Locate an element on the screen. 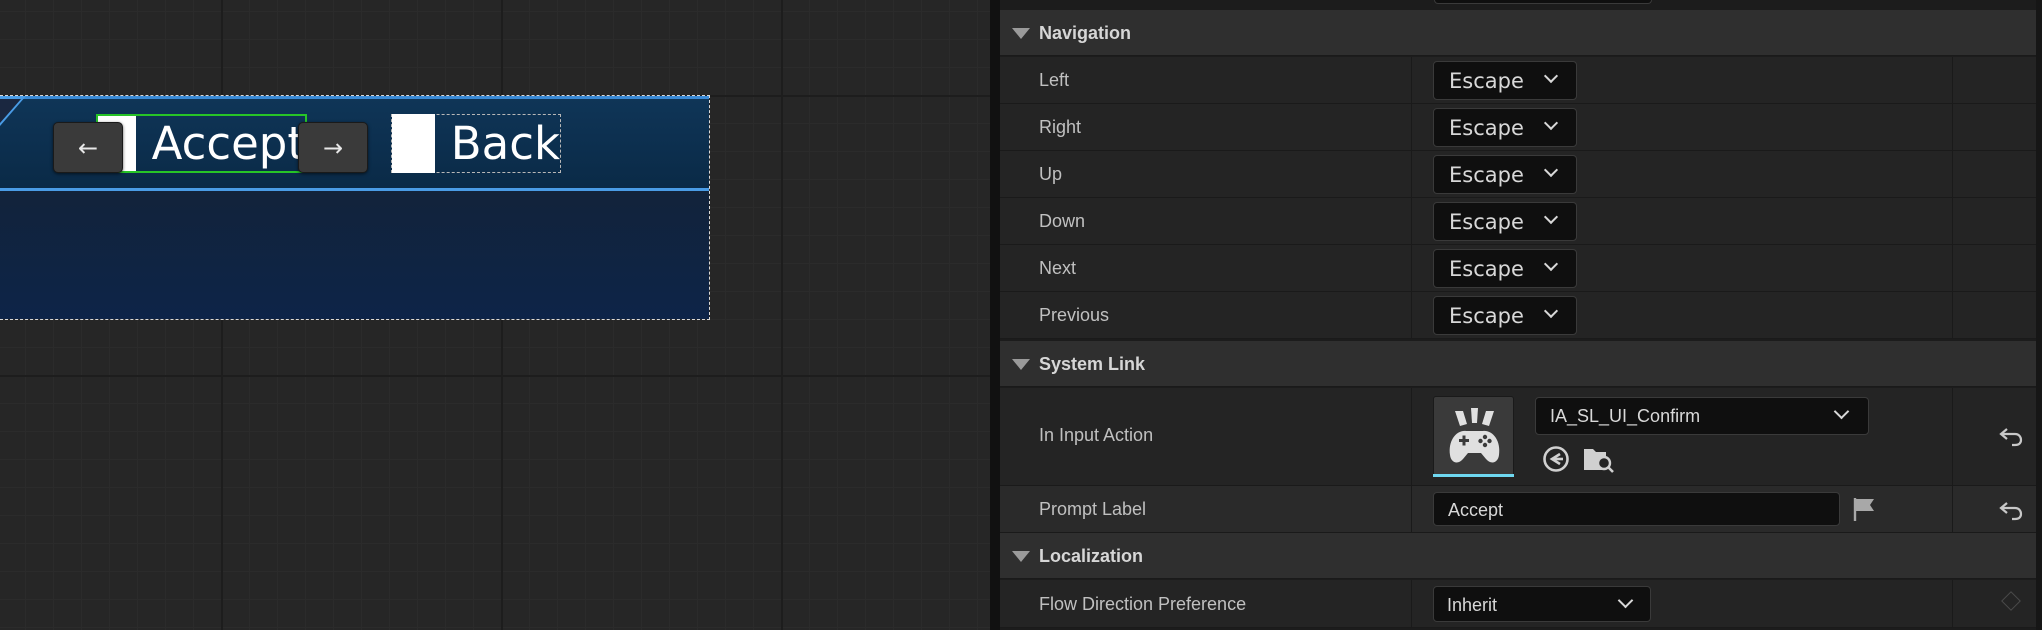  property-label: Left is located at coordinates (1054, 80).